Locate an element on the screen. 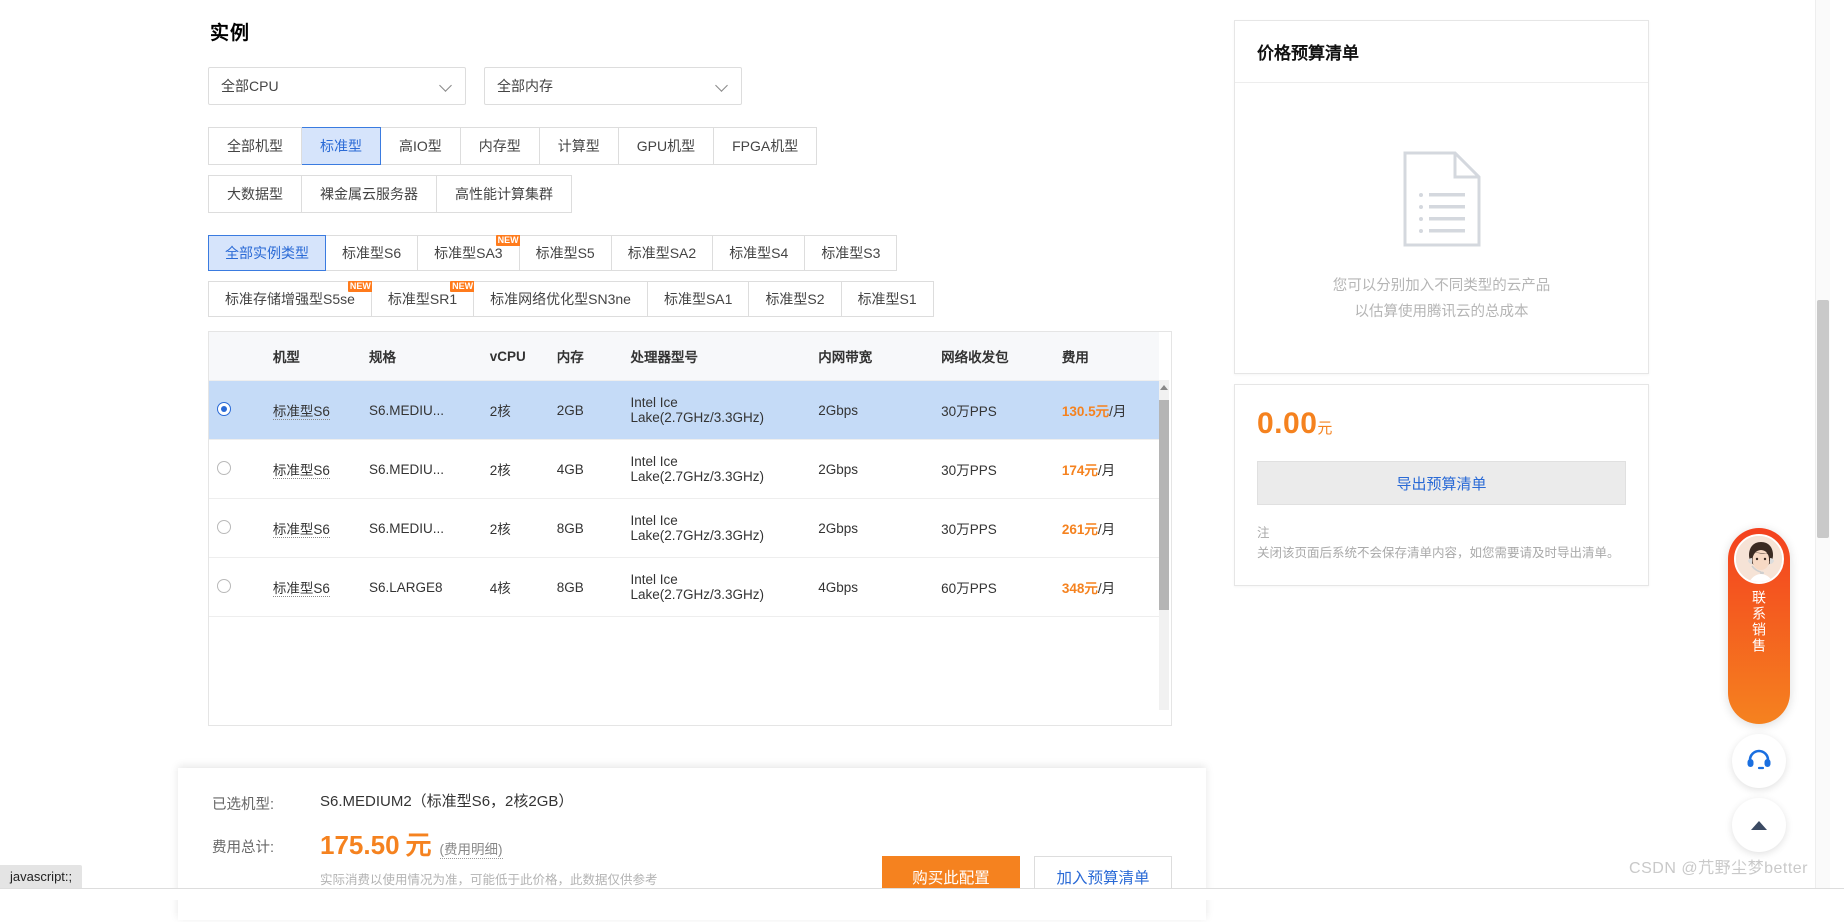 This screenshot has width=1844, height=922. memory-select: 全部内存 is located at coordinates (613, 86).